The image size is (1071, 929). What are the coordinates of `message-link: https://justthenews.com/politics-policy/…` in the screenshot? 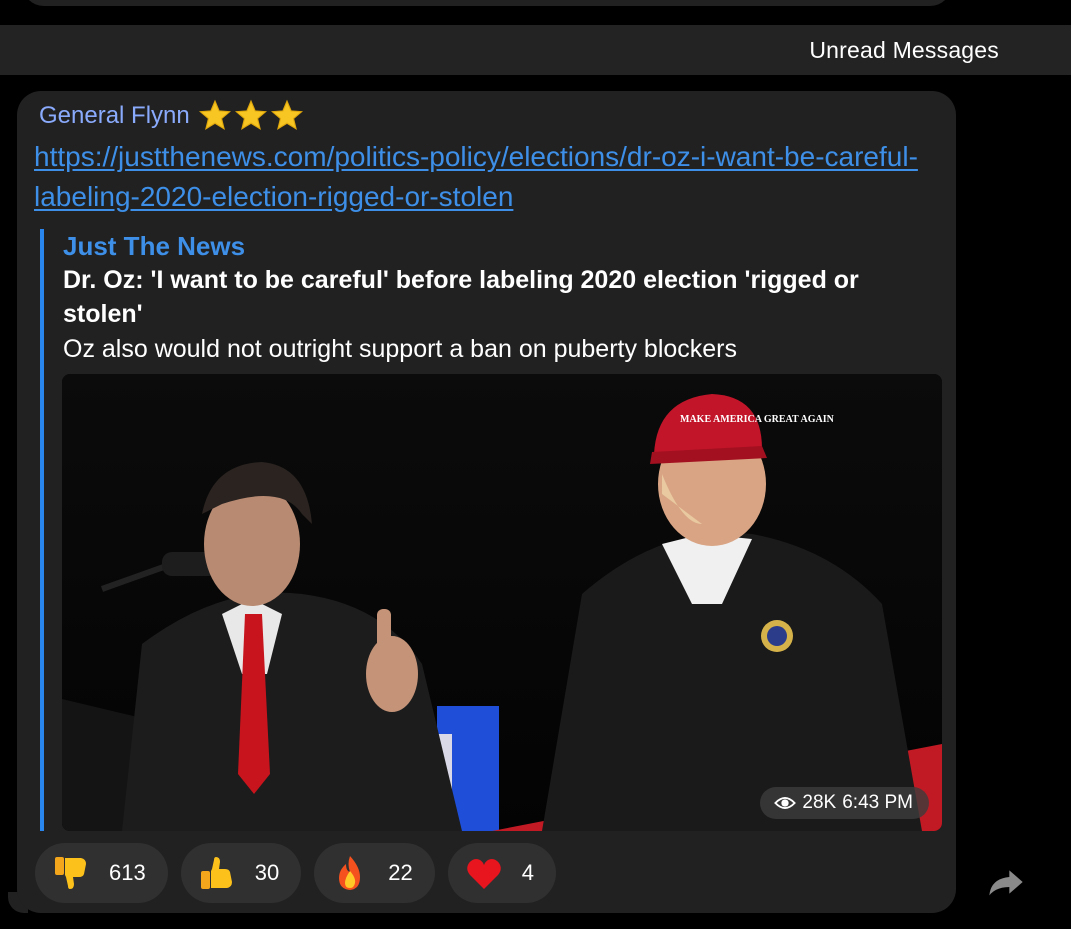 It's located at (484, 177).